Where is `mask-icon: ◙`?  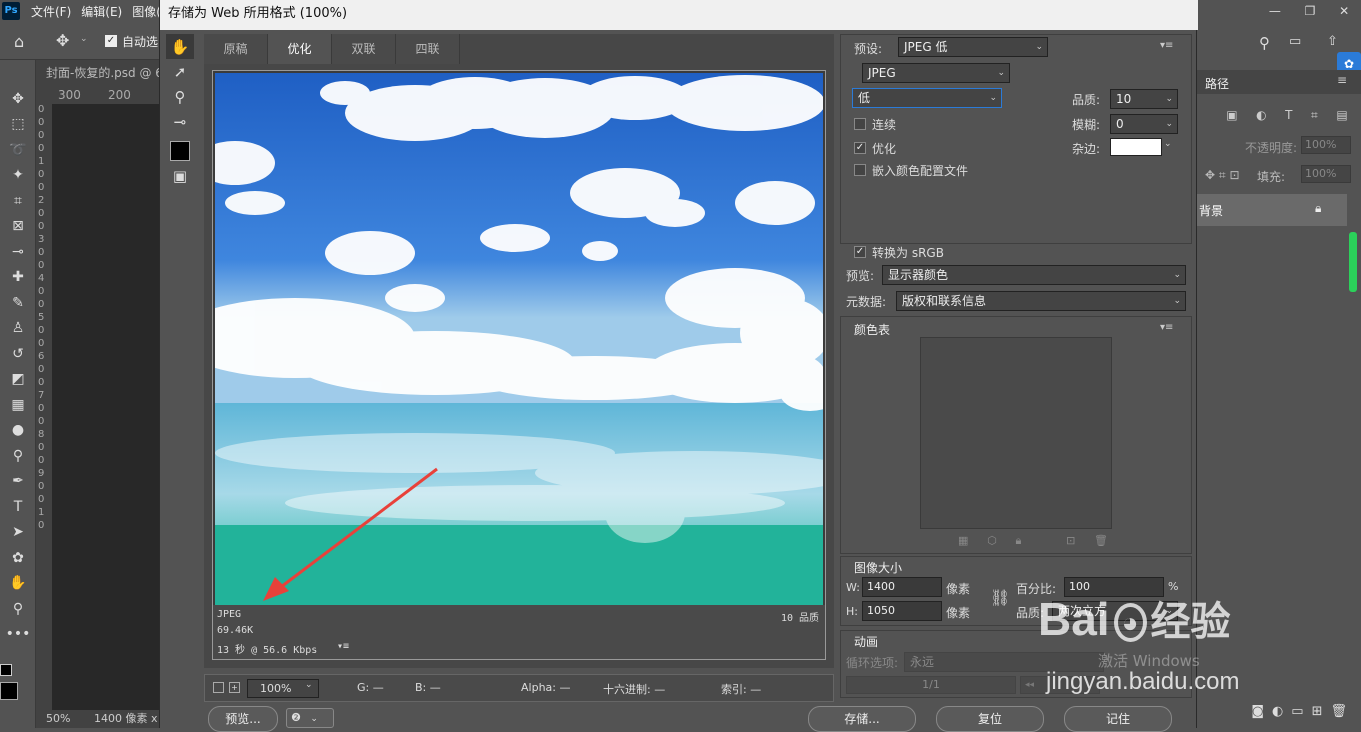 mask-icon: ◙ is located at coordinates (1257, 716).